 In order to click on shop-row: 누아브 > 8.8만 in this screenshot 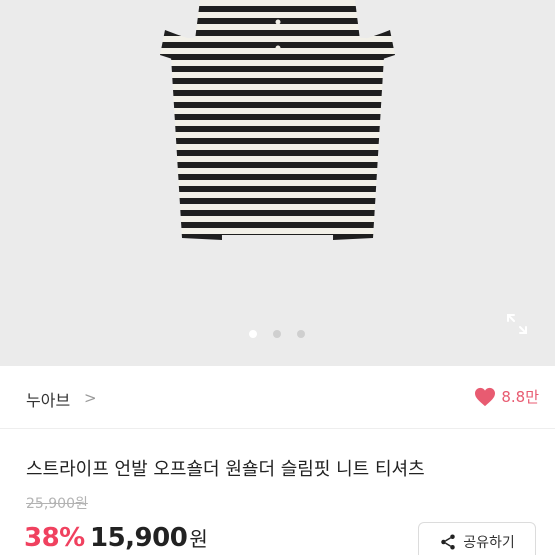, I will do `click(277, 397)`.